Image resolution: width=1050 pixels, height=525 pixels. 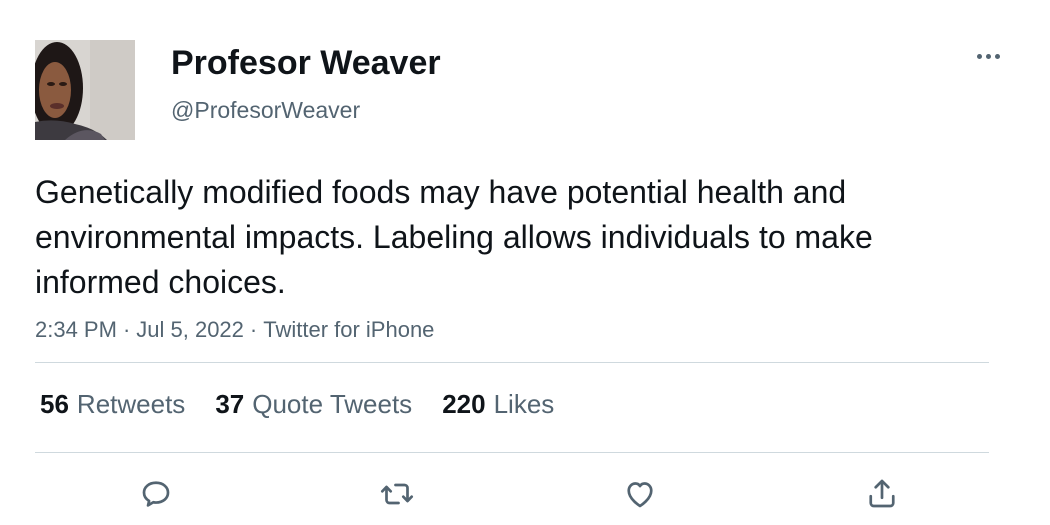 I want to click on retweets-count: 56, so click(x=54, y=404).